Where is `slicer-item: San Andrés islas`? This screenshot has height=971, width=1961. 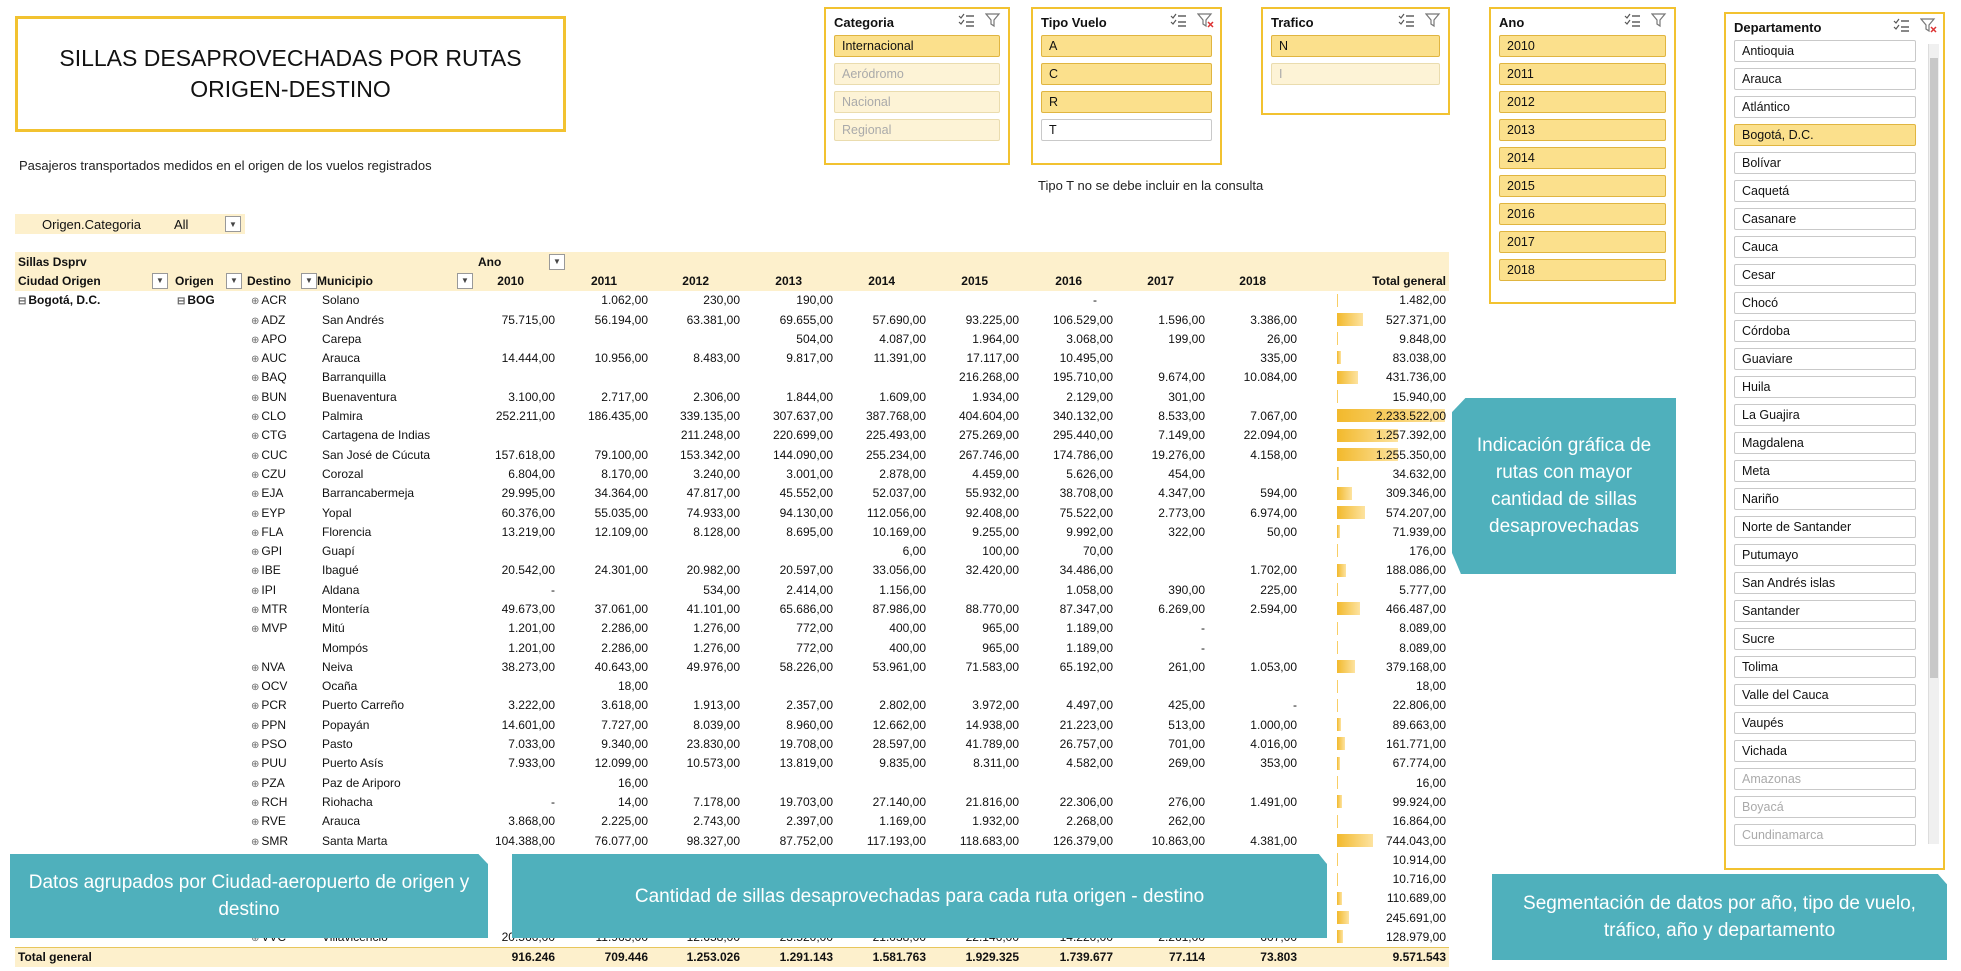 slicer-item: San Andrés islas is located at coordinates (1825, 583).